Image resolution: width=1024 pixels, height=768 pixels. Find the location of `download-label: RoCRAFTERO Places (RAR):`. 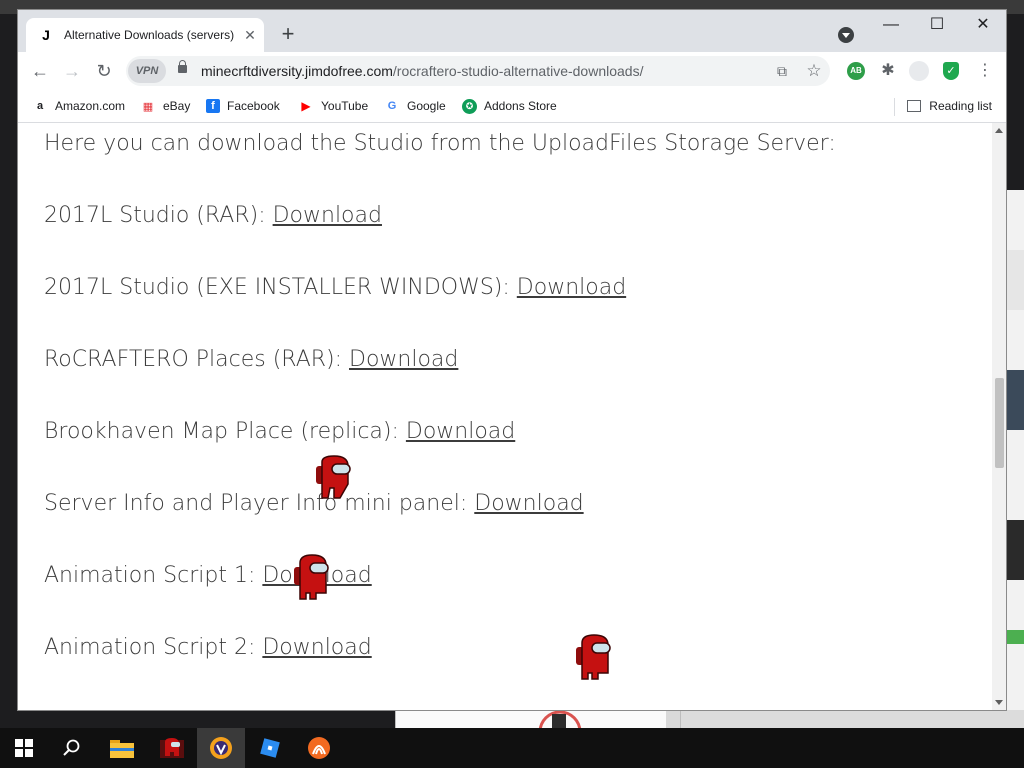

download-label: RoCRAFTERO Places (RAR): is located at coordinates (197, 359).